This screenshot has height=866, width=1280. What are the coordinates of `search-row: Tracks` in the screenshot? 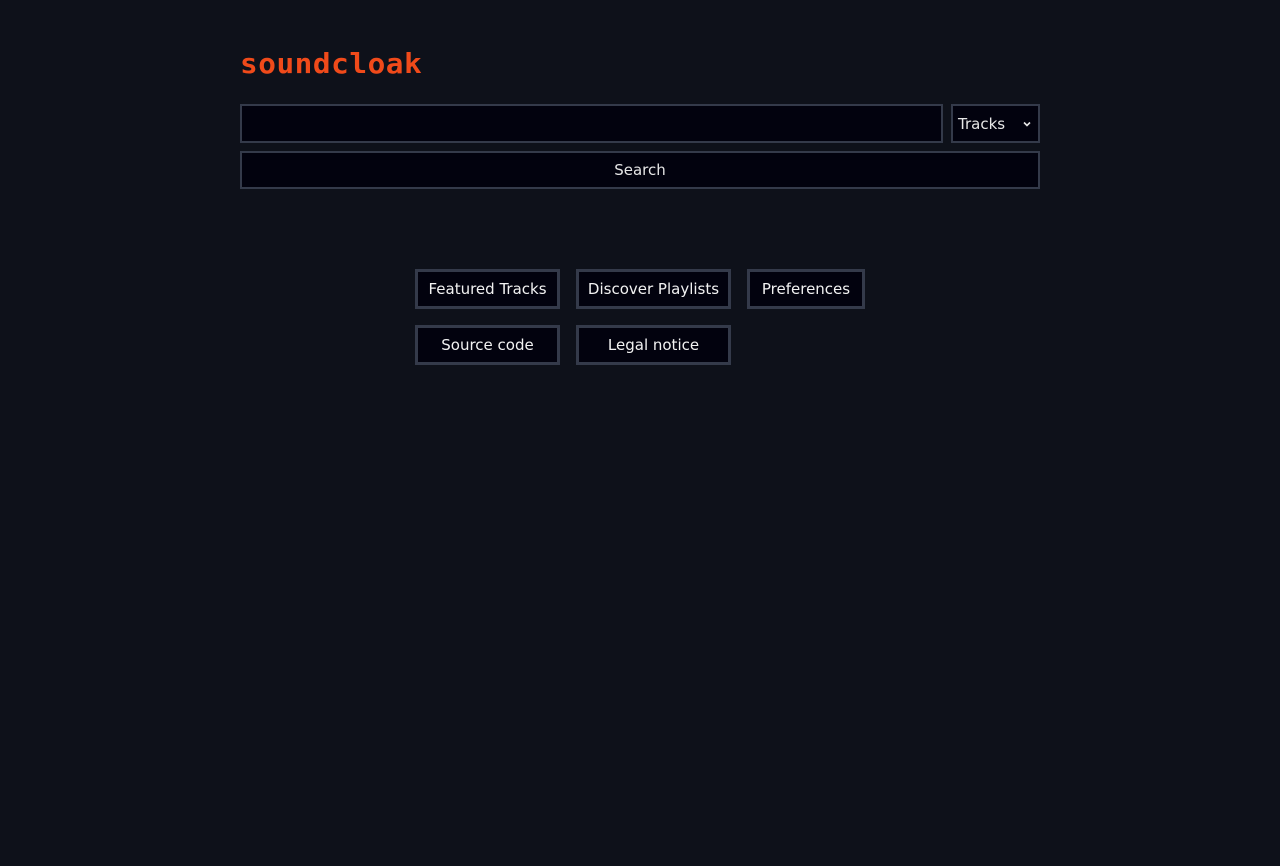 It's located at (640, 123).